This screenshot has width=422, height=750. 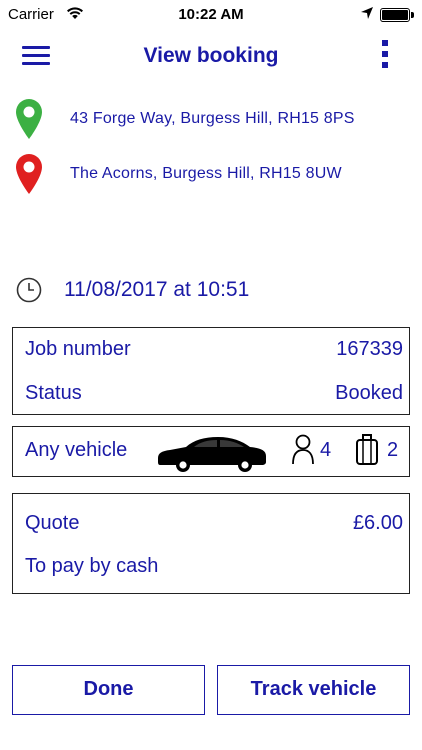 I want to click on job-number-value: 167339, so click(x=369, y=349).